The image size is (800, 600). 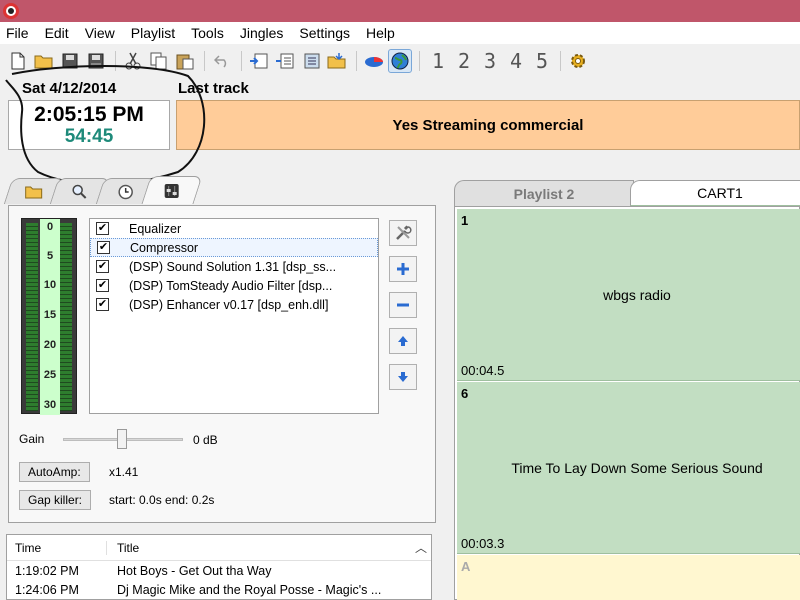 I want to click on cart-slot: A, so click(x=628, y=577).